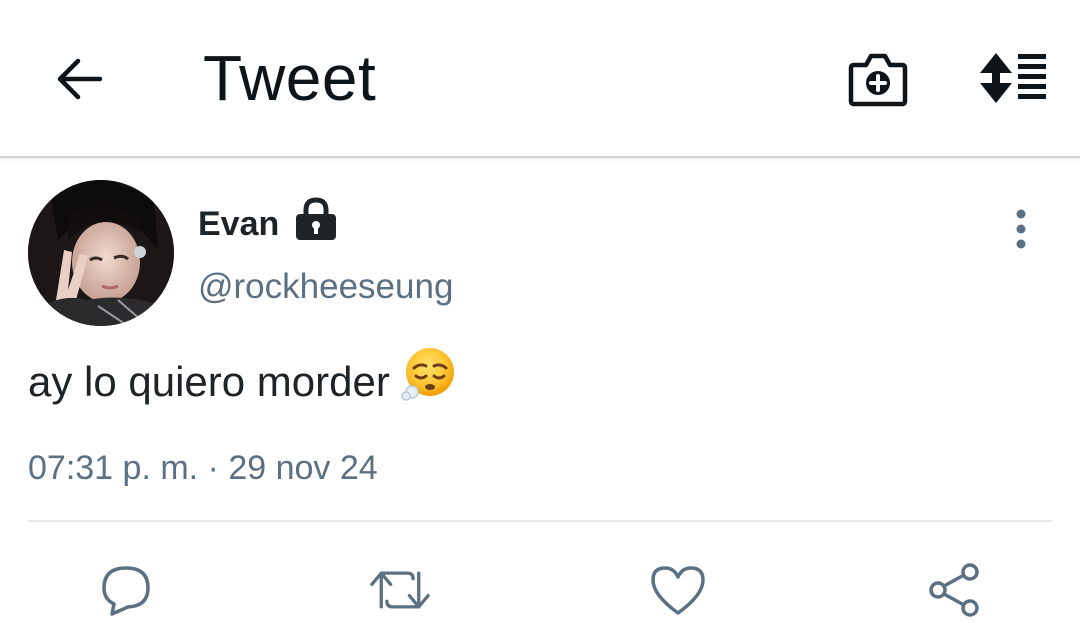 Image resolution: width=1080 pixels, height=642 pixels. I want to click on retweet-icon, so click(400, 590).